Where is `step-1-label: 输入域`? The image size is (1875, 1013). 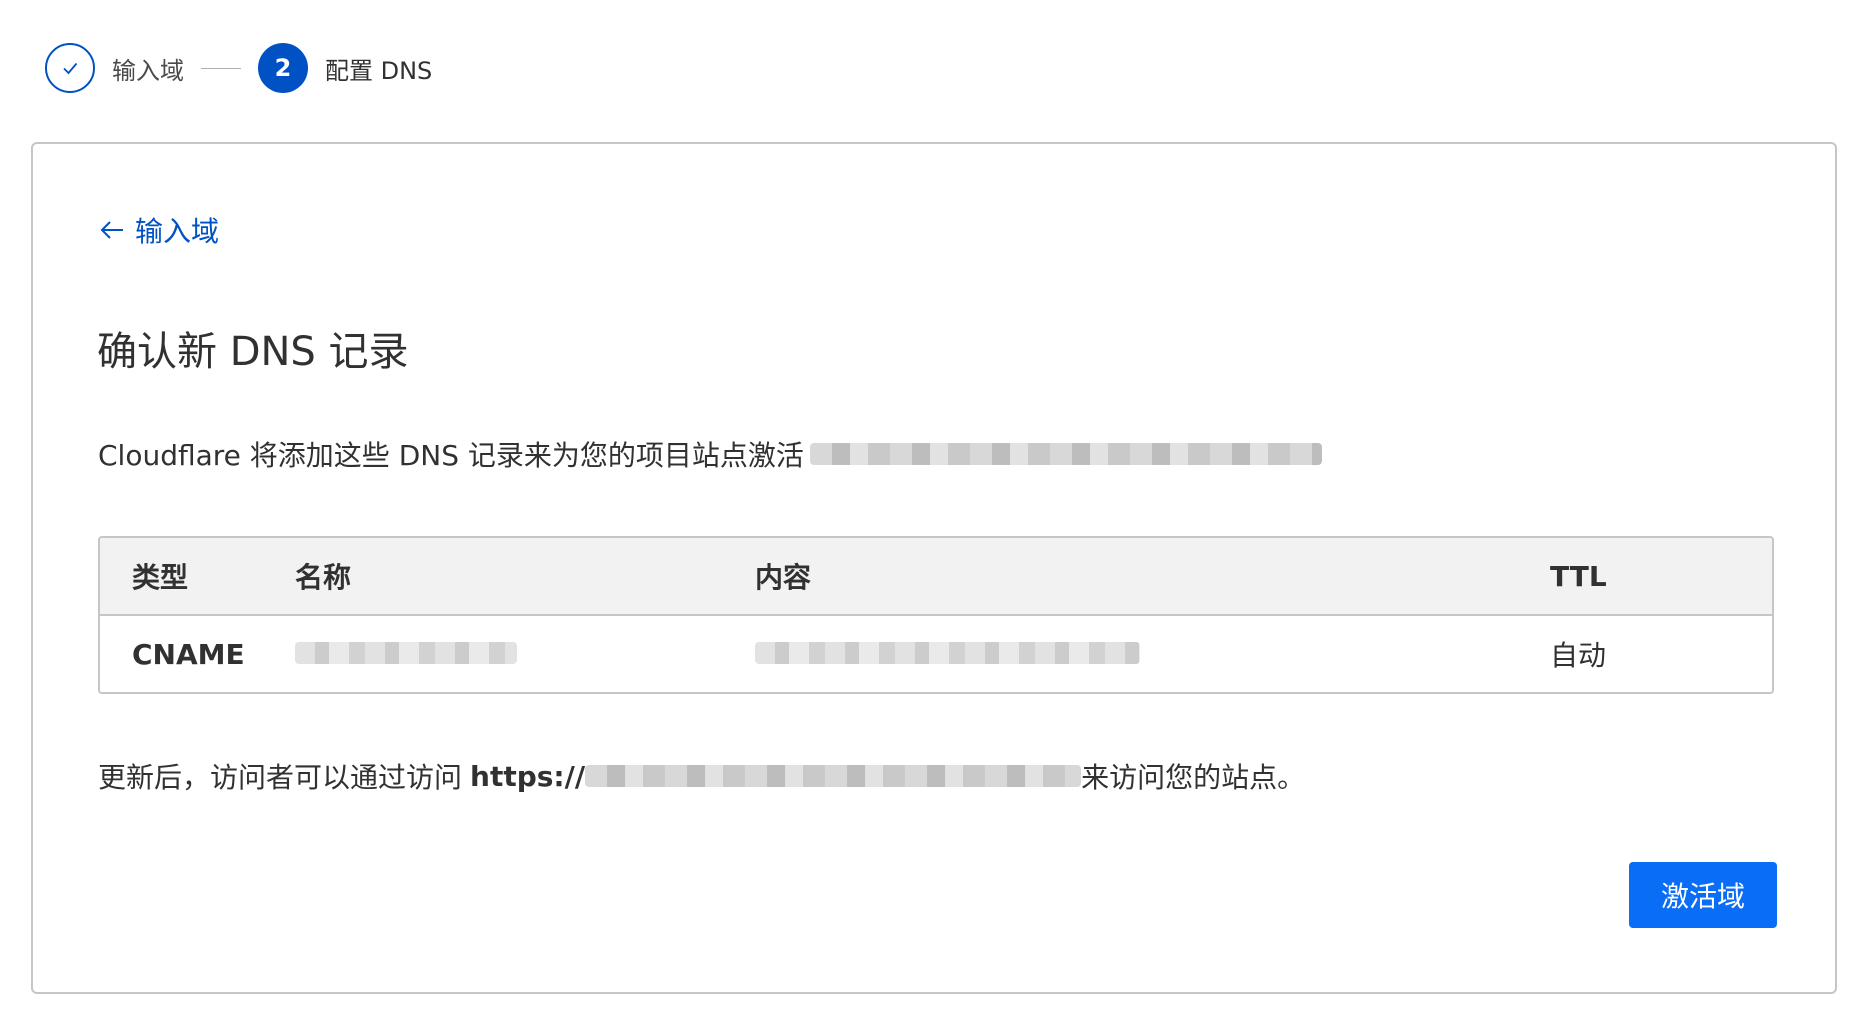
step-1-label: 输入域 is located at coordinates (148, 70).